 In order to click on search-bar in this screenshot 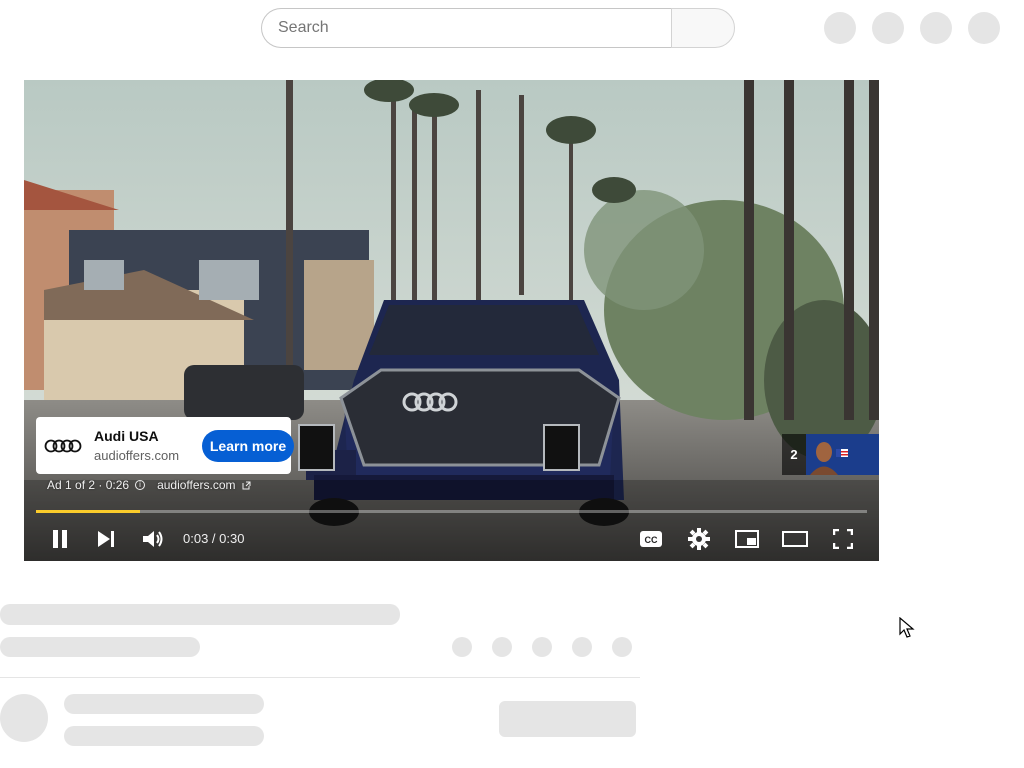, I will do `click(498, 28)`.